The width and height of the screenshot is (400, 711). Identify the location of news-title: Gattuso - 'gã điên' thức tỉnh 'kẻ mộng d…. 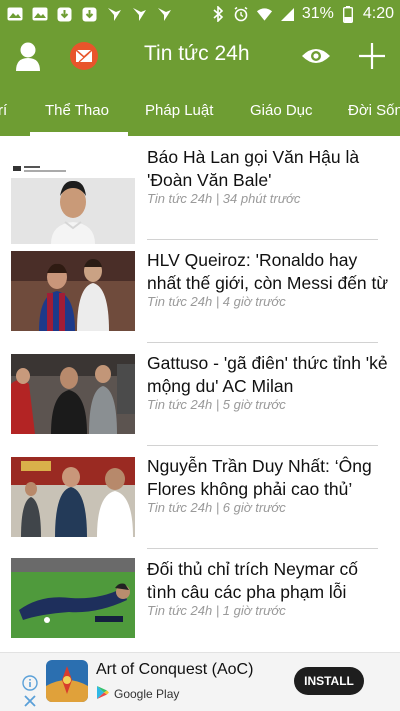
(267, 374).